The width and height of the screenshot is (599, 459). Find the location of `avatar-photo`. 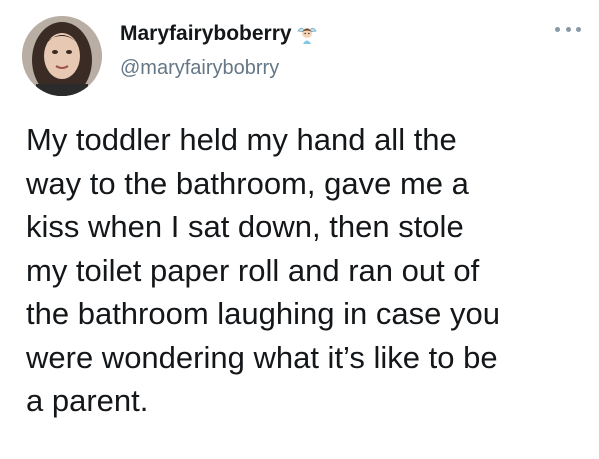

avatar-photo is located at coordinates (62, 56).